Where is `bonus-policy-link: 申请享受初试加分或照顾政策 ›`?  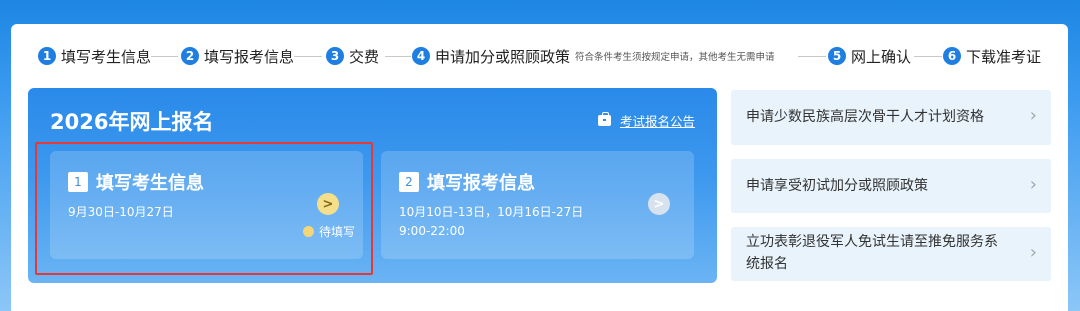 bonus-policy-link: 申请享受初试加分或照顾政策 › is located at coordinates (891, 186).